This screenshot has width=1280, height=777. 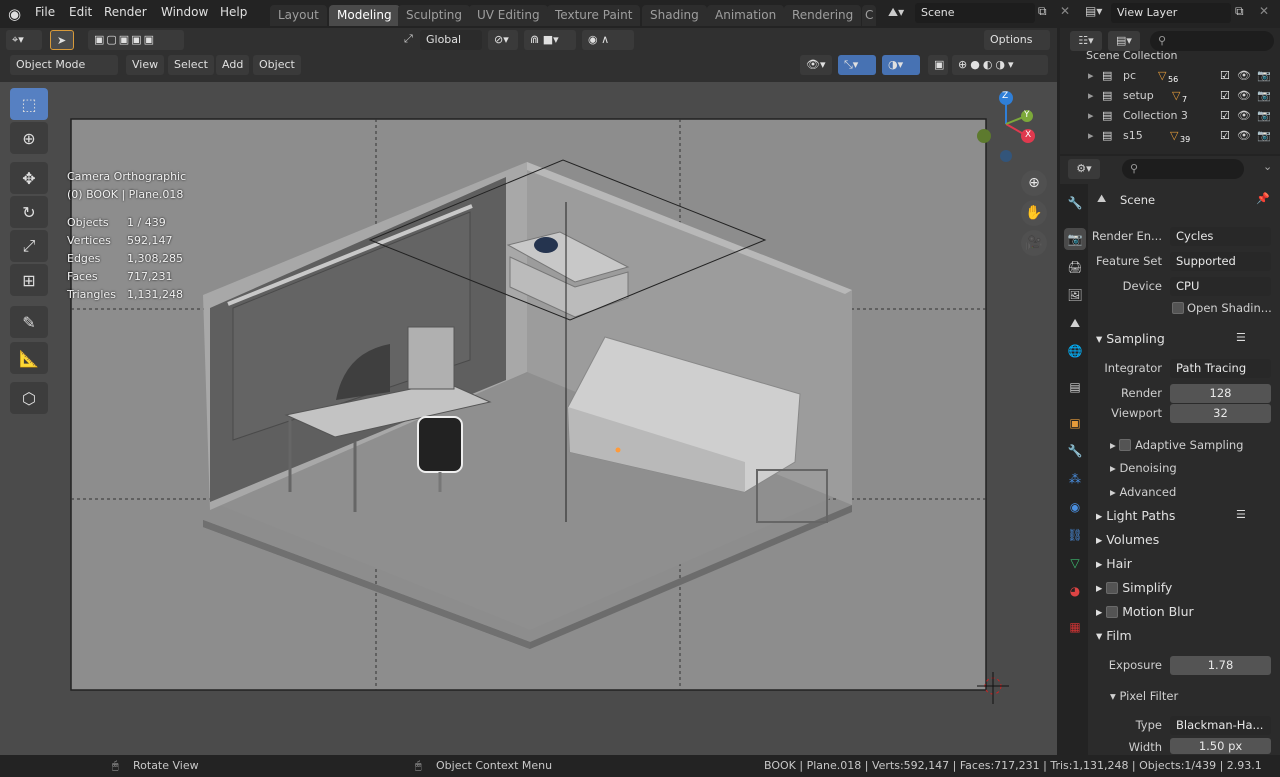 I want to click on proportional-edit-icon: ◉ ∧, so click(x=608, y=40).